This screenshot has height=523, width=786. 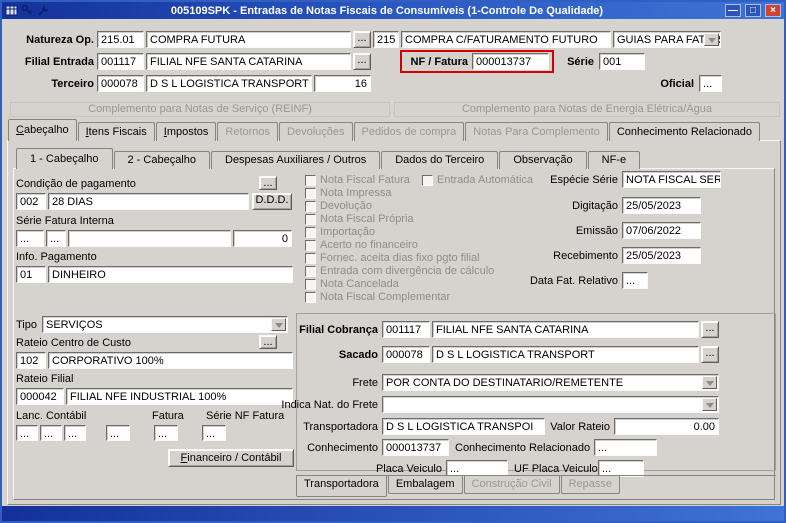 I want to click on guias-faturamento-select: GUIAS PARA FATURAI, so click(x=667, y=39).